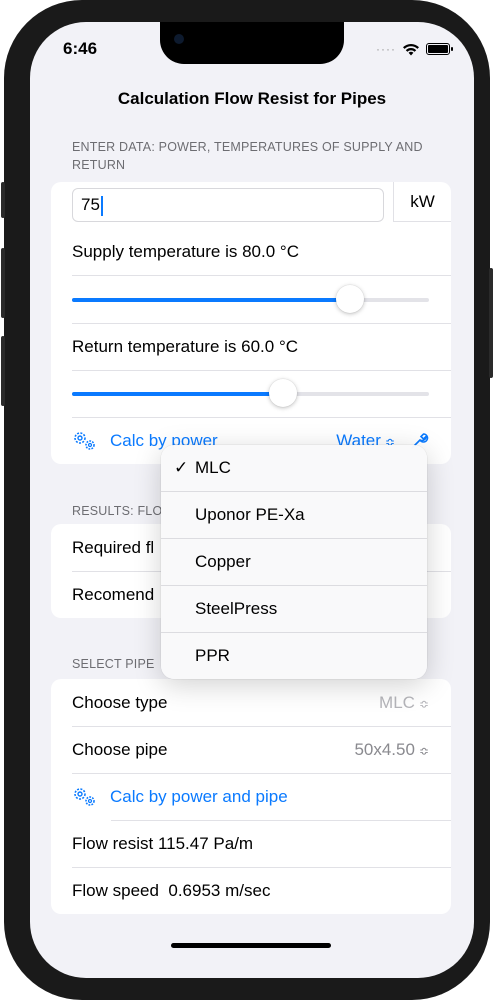  What do you see at coordinates (250, 514) in the screenshot?
I see `menu-item-label: Uponor PE-Xa` at bounding box center [250, 514].